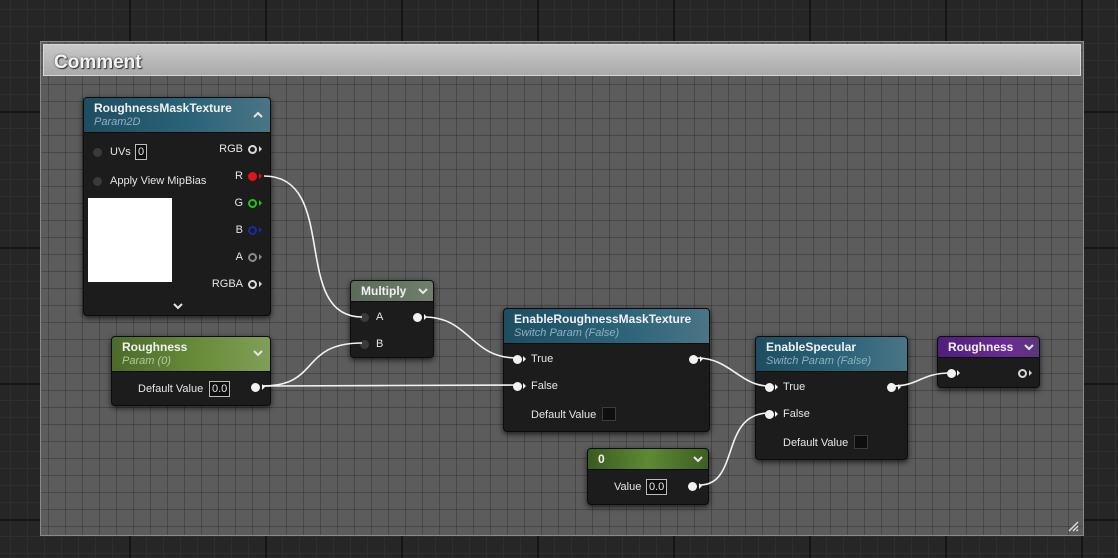 The width and height of the screenshot is (1118, 558). I want to click on switch-mask-false-label: False, so click(544, 386).